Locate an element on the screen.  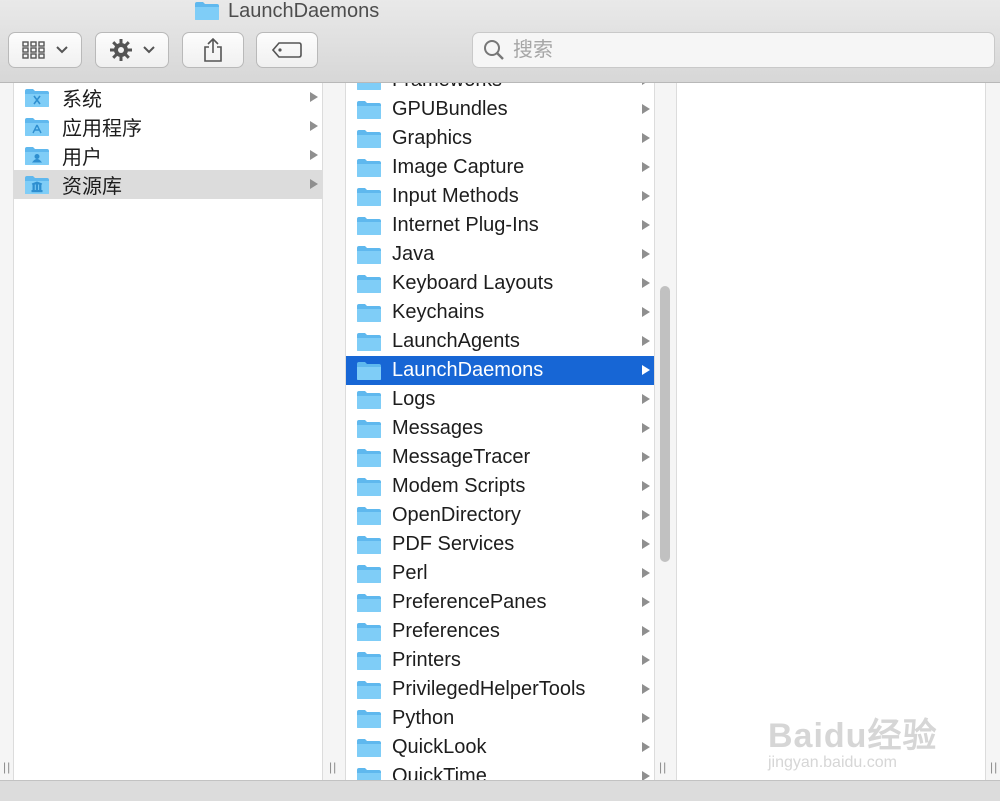
folder-row: Logs is located at coordinates (500, 399).